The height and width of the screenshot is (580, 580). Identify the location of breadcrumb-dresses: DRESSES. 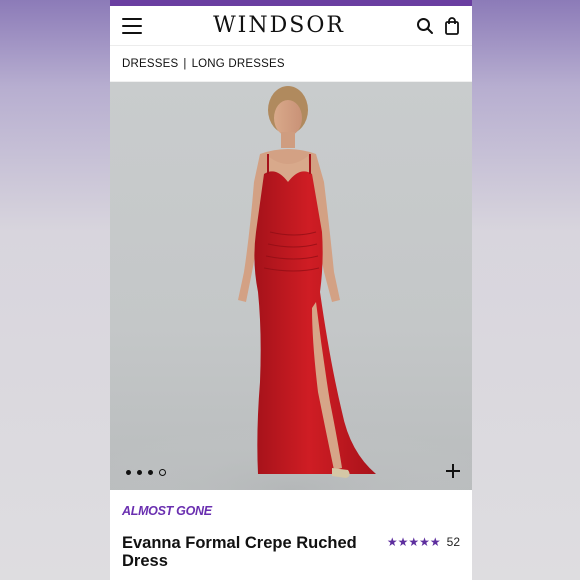
(150, 64).